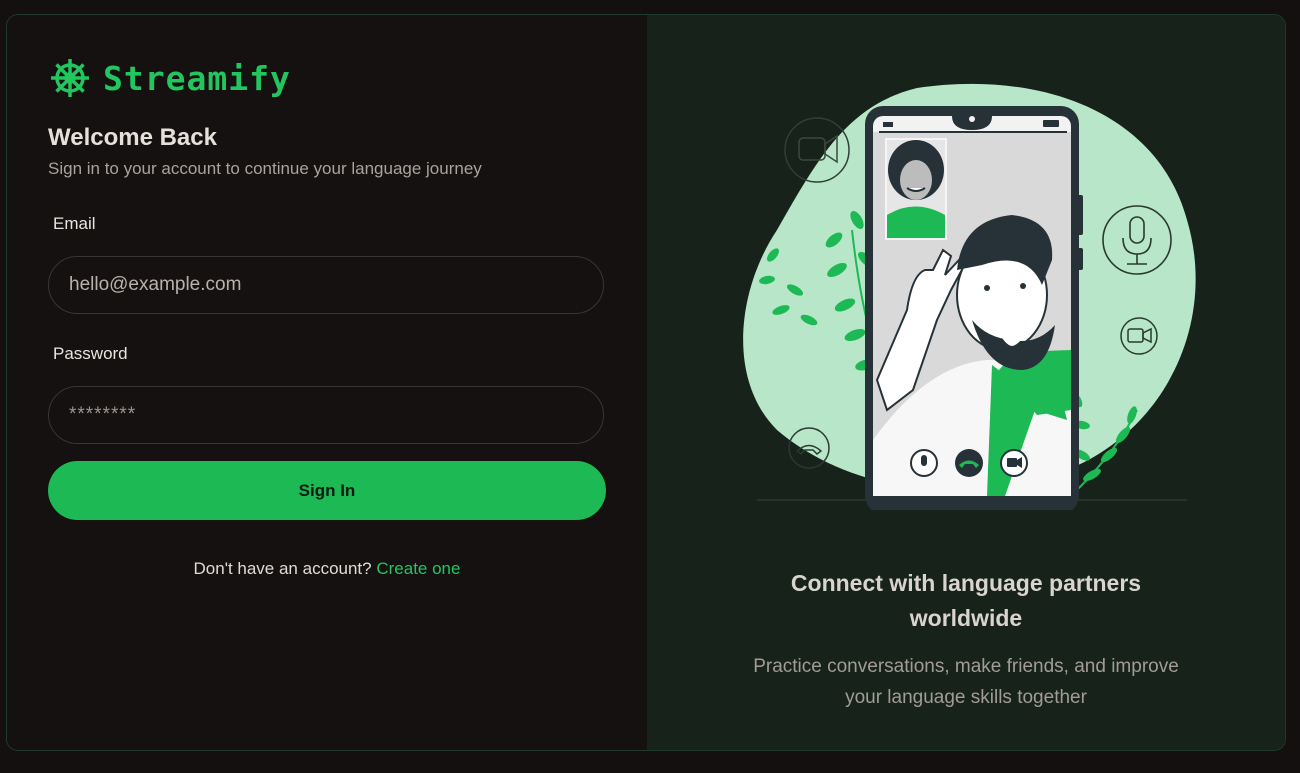 This screenshot has width=1300, height=773. What do you see at coordinates (70, 78) in the screenshot?
I see `ship-wheel-icon` at bounding box center [70, 78].